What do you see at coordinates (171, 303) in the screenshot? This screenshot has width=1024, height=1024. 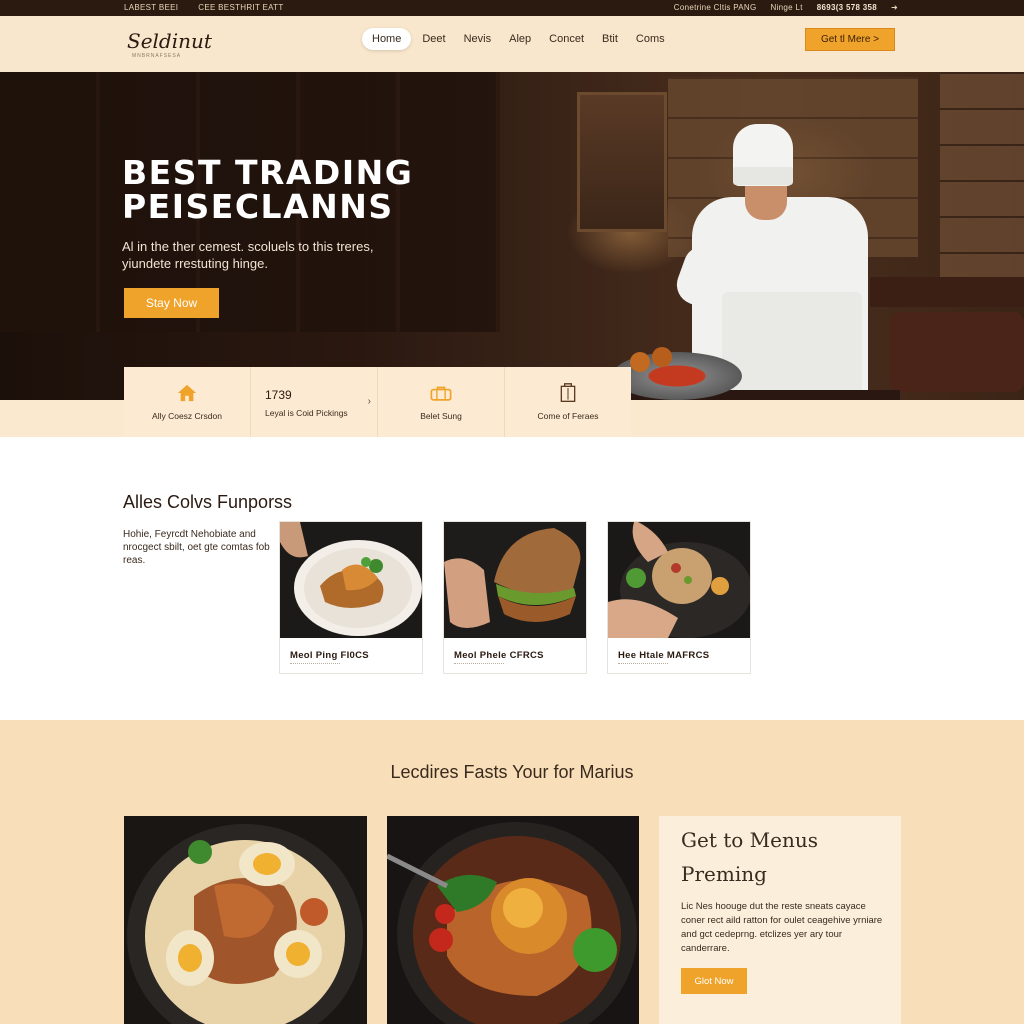 I see `stay-now-button: Stay Now` at bounding box center [171, 303].